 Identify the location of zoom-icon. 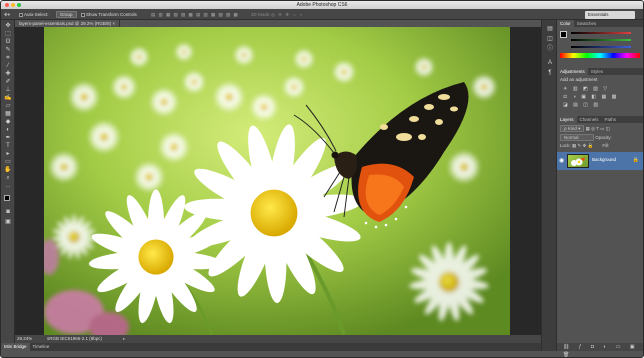
(19, 5).